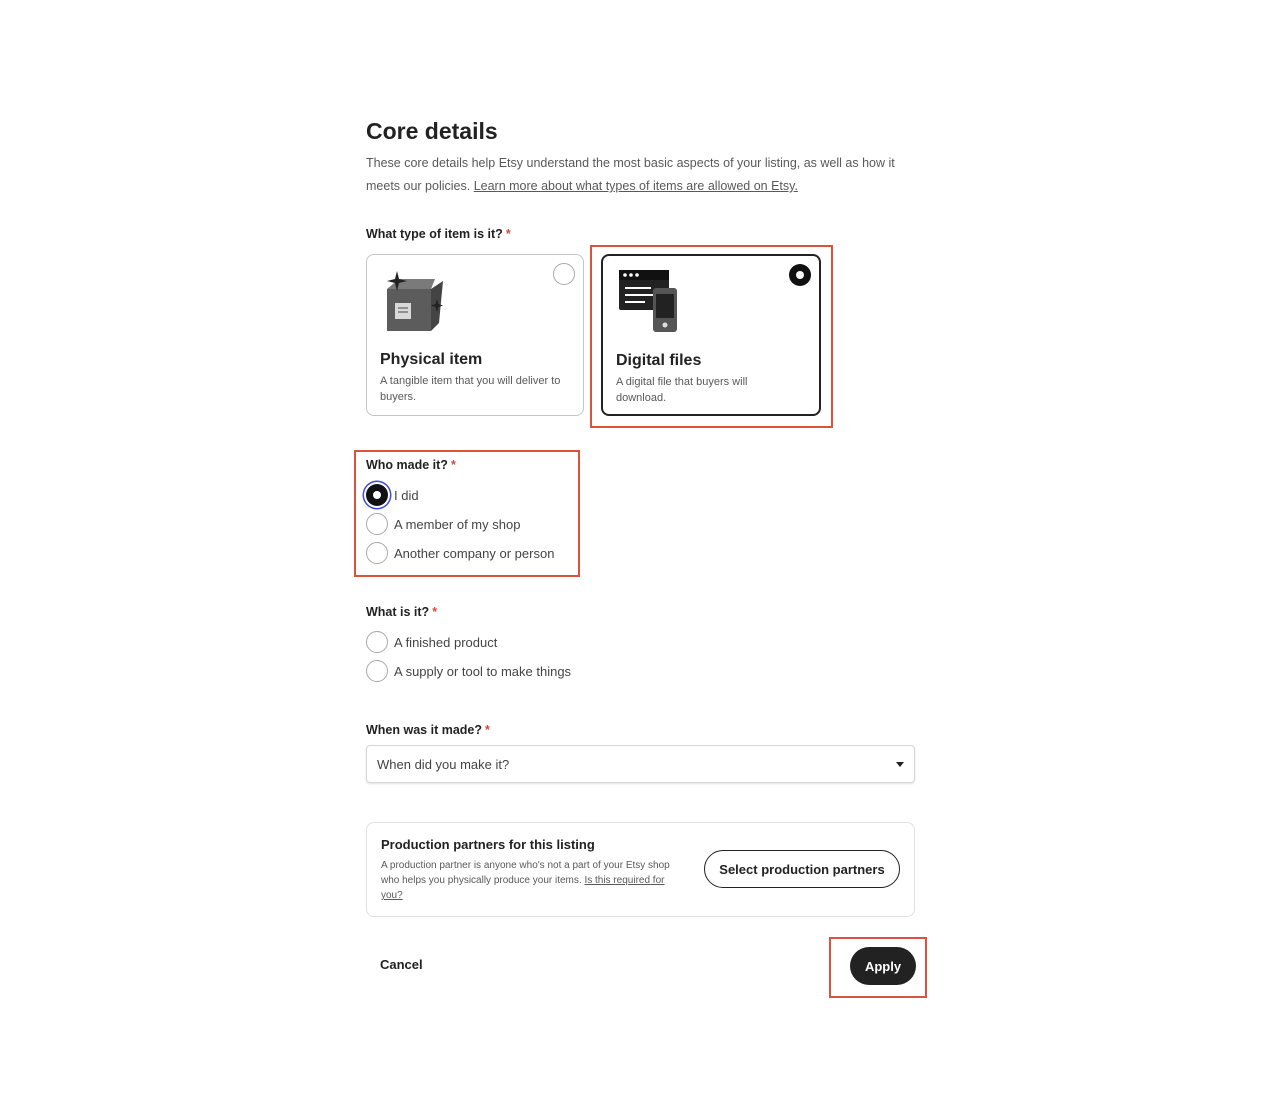 This screenshot has width=1280, height=1104. Describe the element at coordinates (467, 513) in the screenshot. I see `who-made-highlight` at that location.